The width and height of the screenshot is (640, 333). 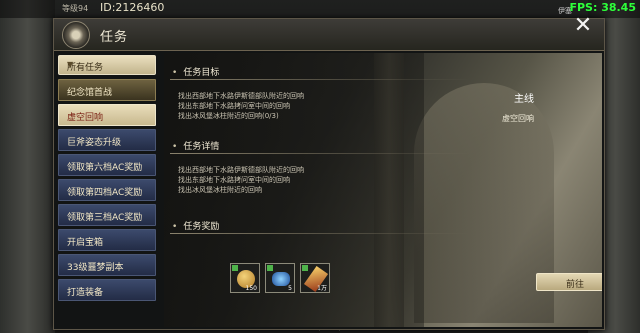 I want to click on quest-item-label: 领取第三档AC奖励, so click(x=105, y=218).